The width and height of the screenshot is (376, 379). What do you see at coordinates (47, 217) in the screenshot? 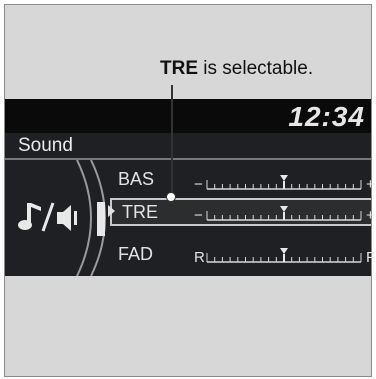
I see `music-speaker-icon` at bounding box center [47, 217].